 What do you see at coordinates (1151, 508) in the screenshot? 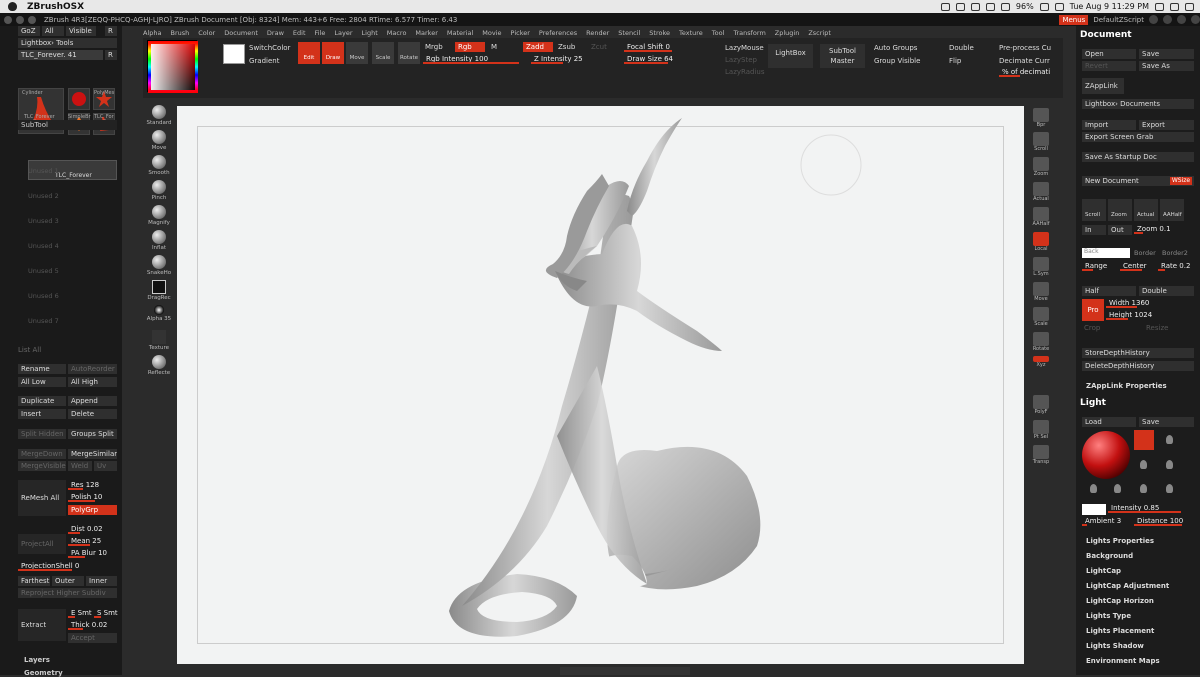
I see `intensity-slider: Intensity 0.85` at bounding box center [1151, 508].